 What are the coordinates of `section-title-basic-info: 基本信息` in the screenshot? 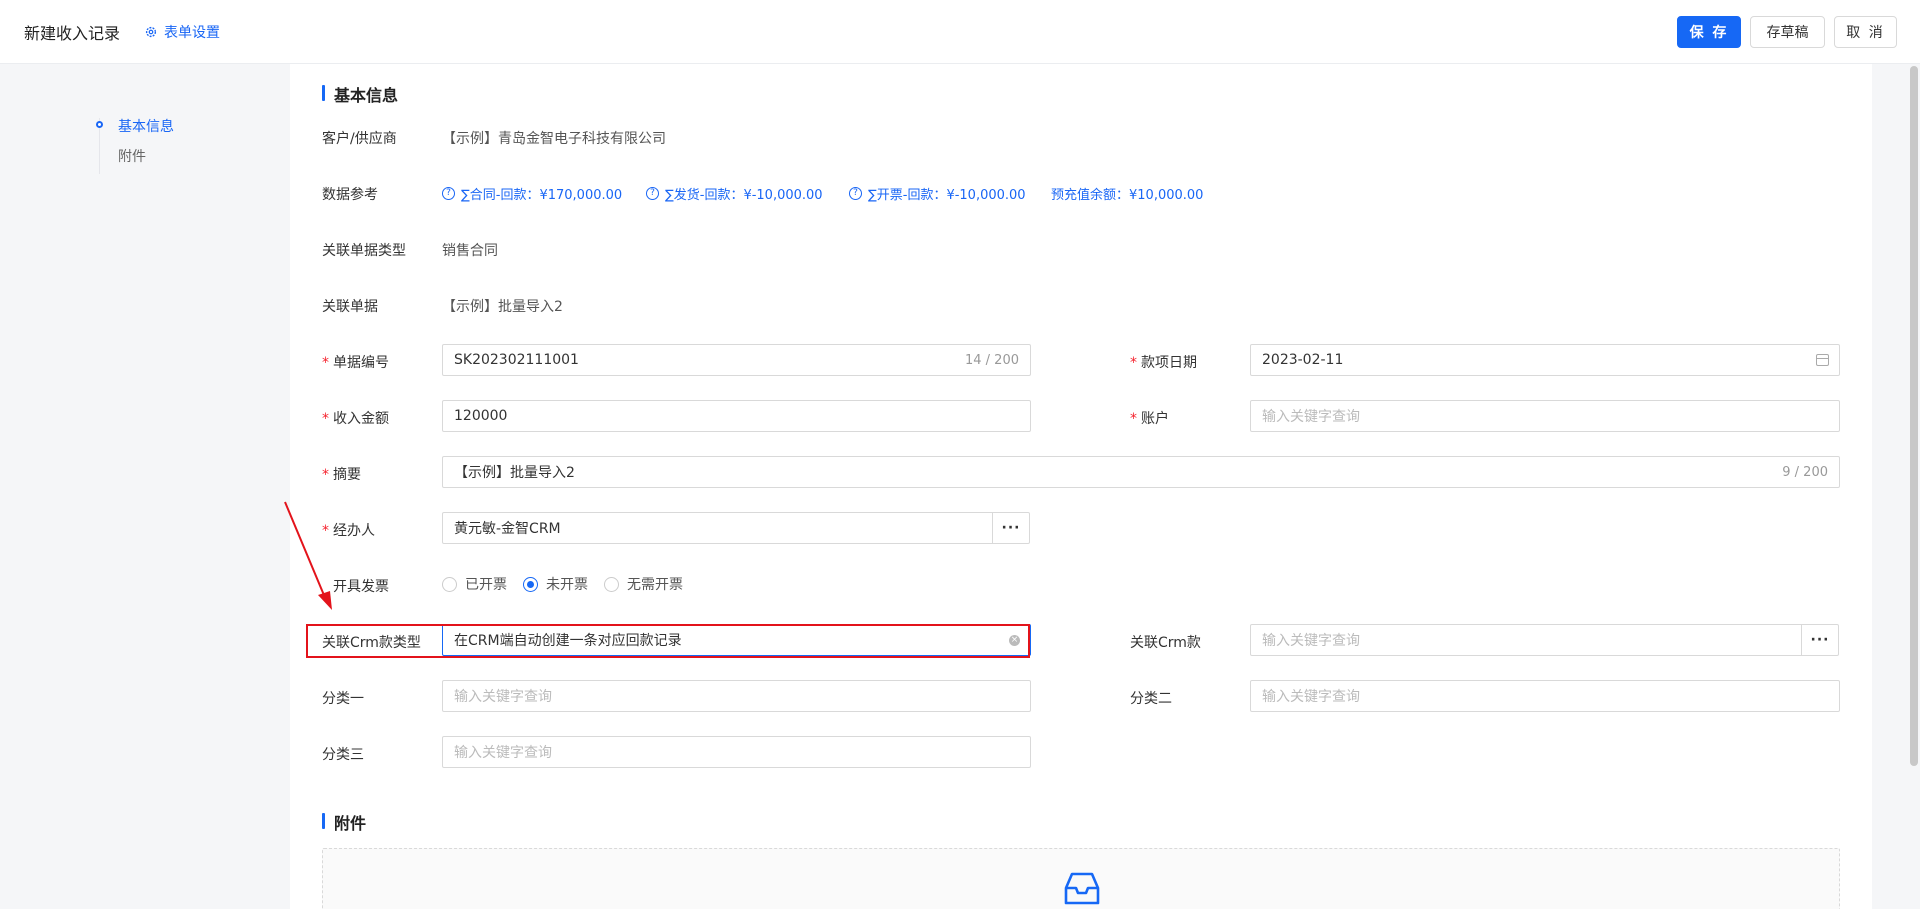 It's located at (360, 94).